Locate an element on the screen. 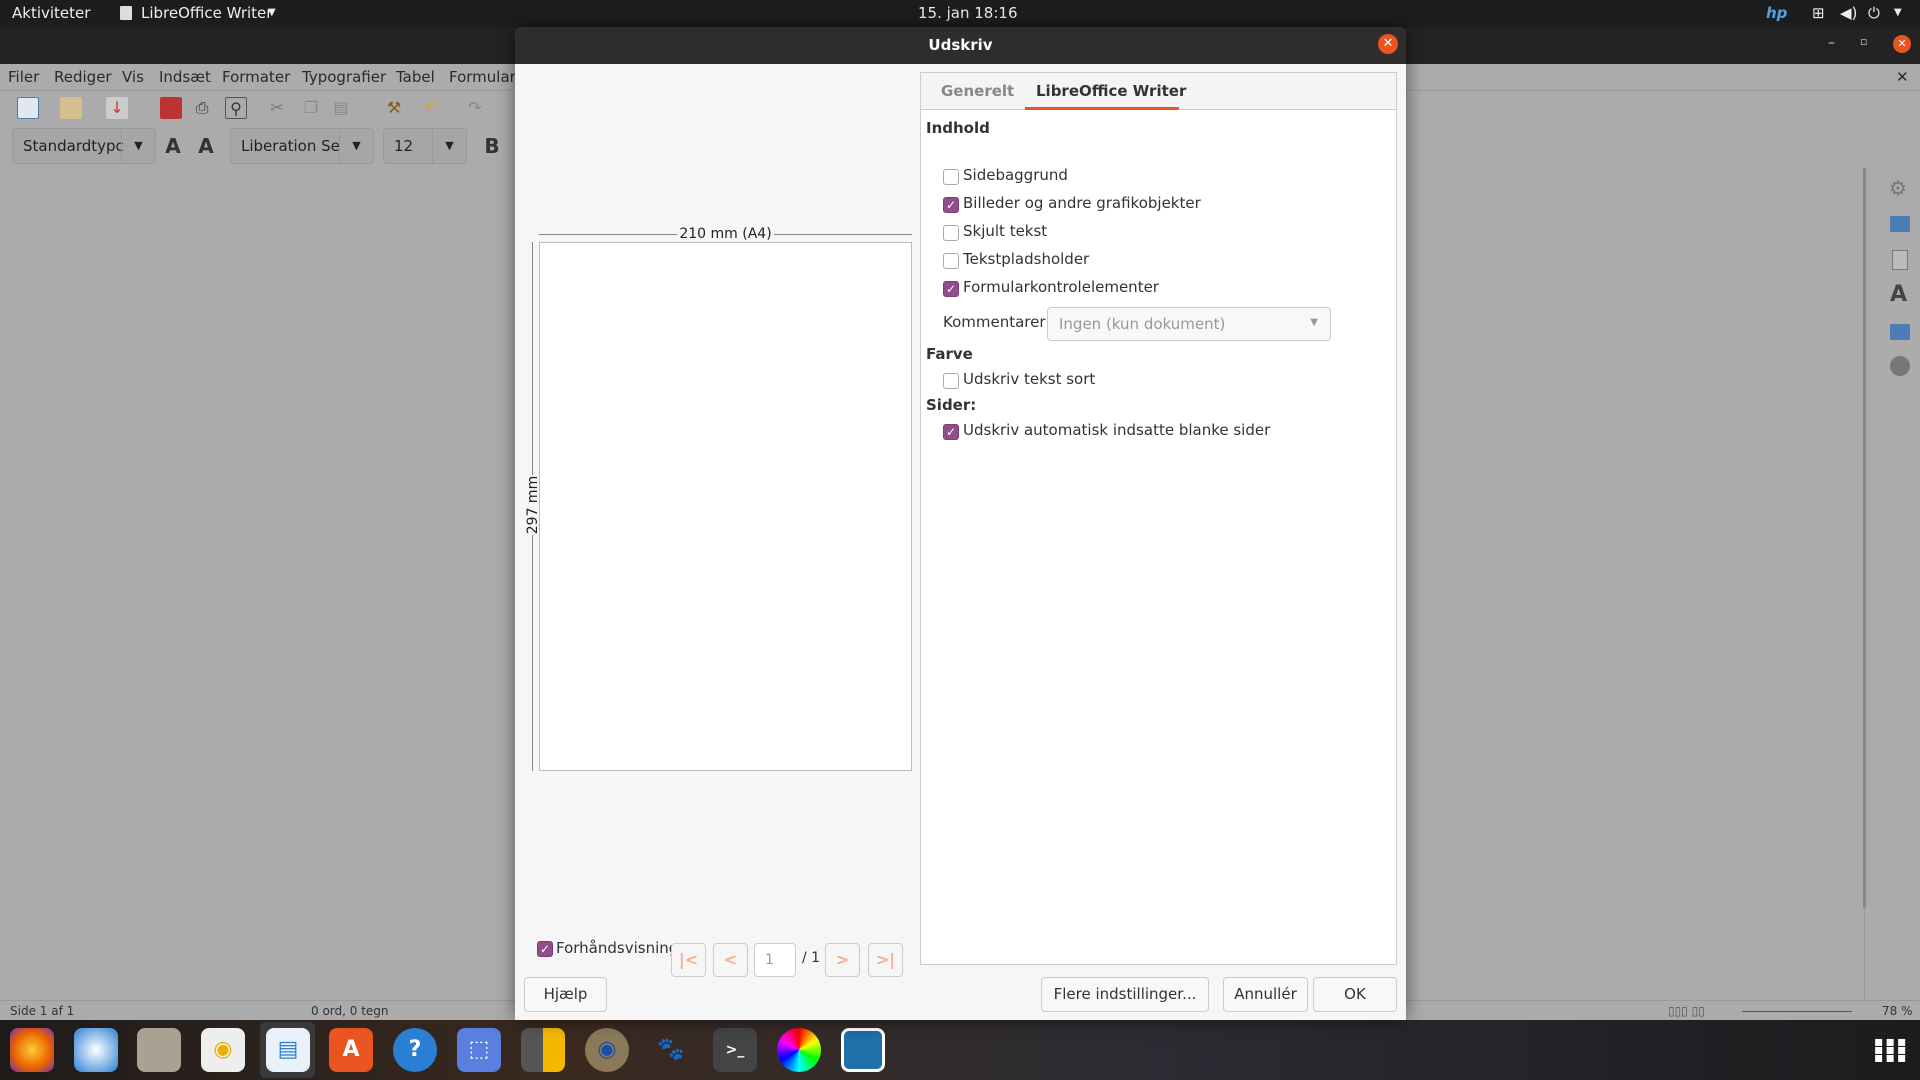 Image resolution: width=1920 pixels, height=1080 pixels. sidebar-styles-icon: A is located at coordinates (1898, 294).